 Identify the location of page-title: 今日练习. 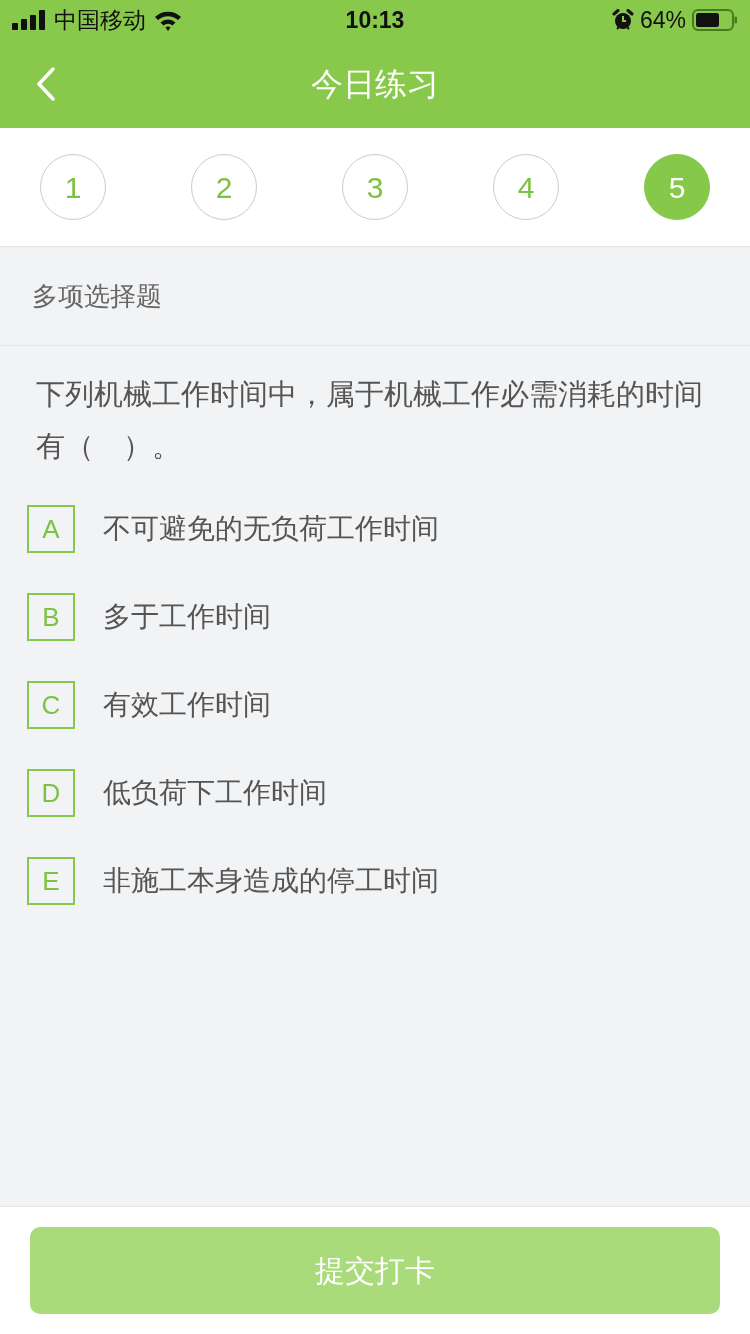
(375, 84).